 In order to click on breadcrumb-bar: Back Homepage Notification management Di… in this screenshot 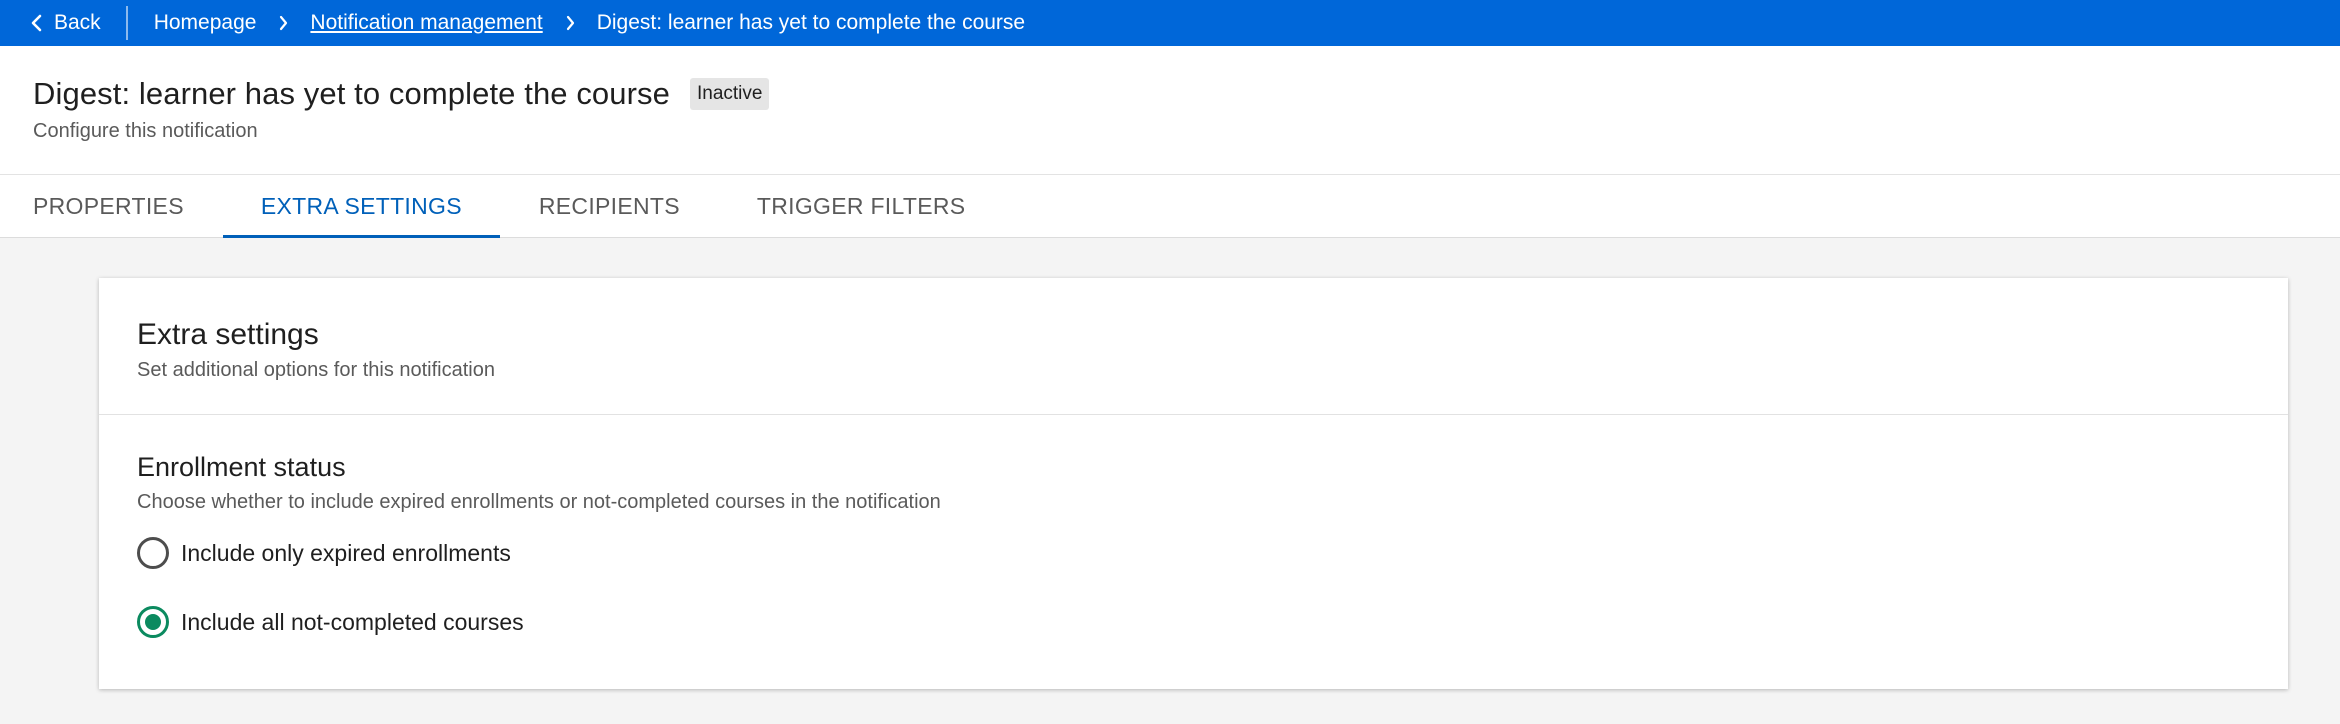, I will do `click(1170, 23)`.